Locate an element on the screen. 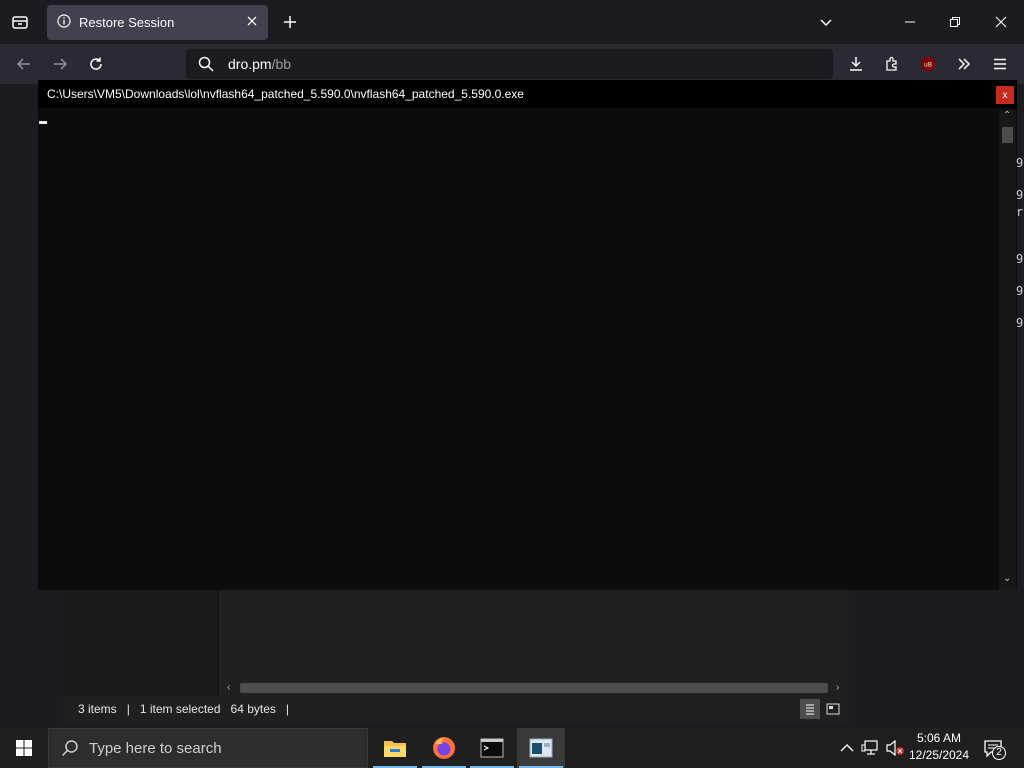 The height and width of the screenshot is (768, 1024). volume-muted-icon is located at coordinates (895, 748).